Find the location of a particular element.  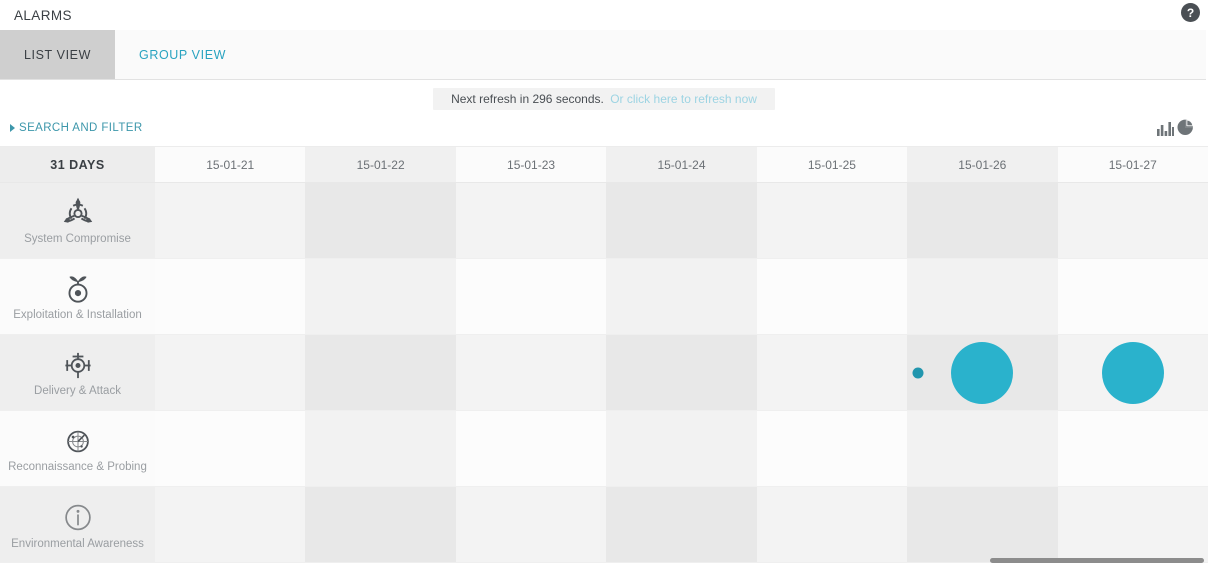

table-row: Delivery & Attack is located at coordinates (604, 373).